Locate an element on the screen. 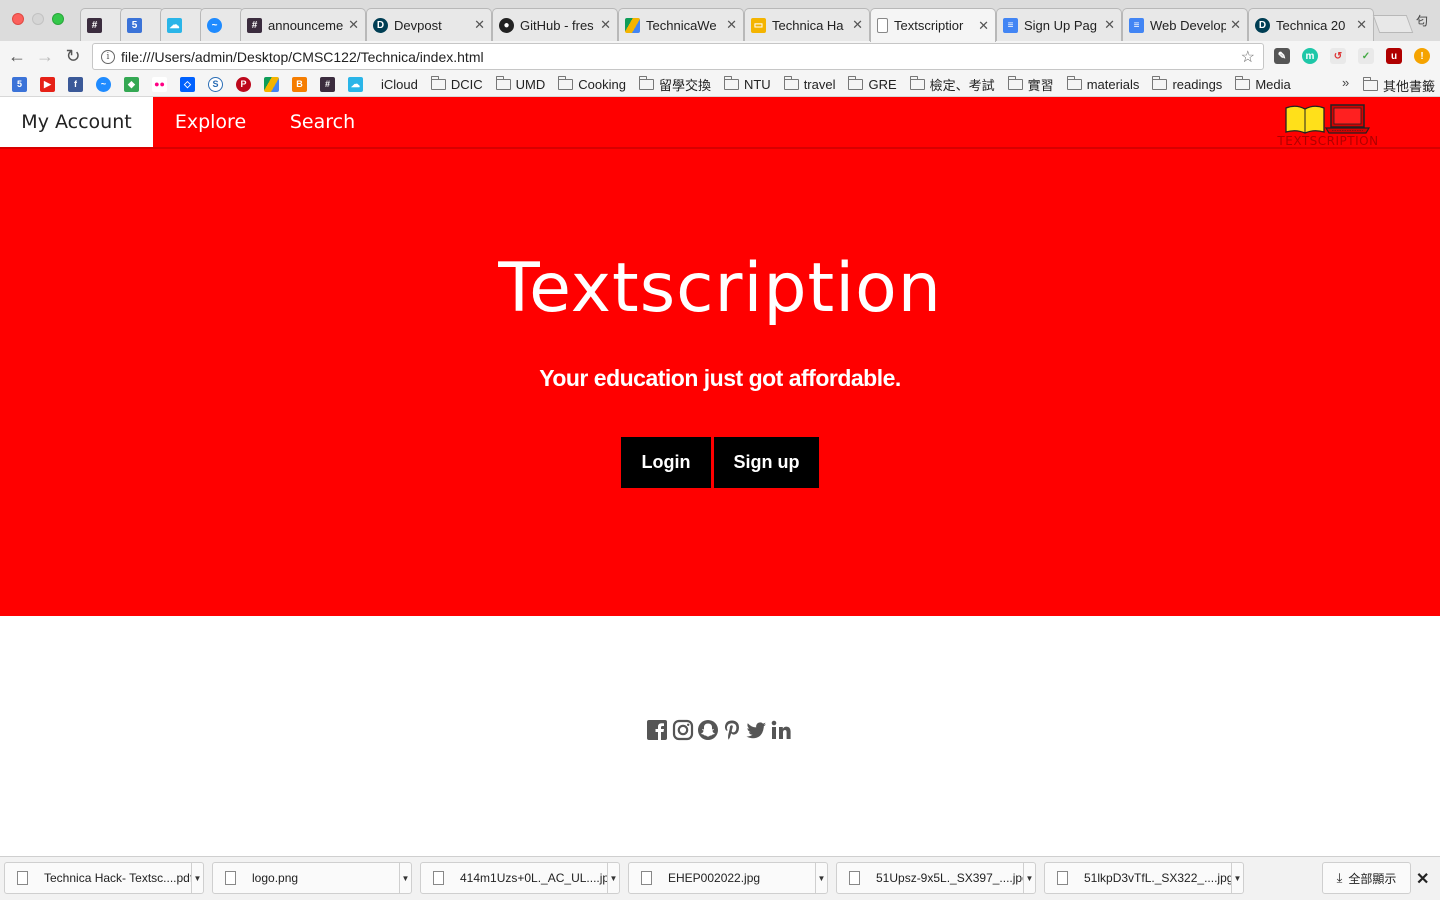  linkedin-icon is located at coordinates (781, 730).